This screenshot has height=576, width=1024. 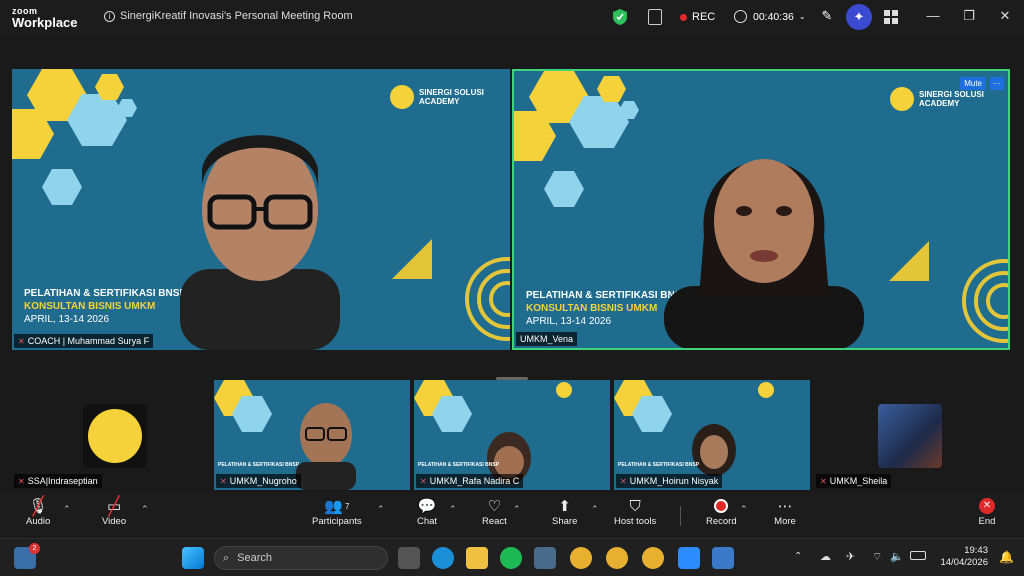 I want to click on video-label: Video, so click(x=114, y=521).